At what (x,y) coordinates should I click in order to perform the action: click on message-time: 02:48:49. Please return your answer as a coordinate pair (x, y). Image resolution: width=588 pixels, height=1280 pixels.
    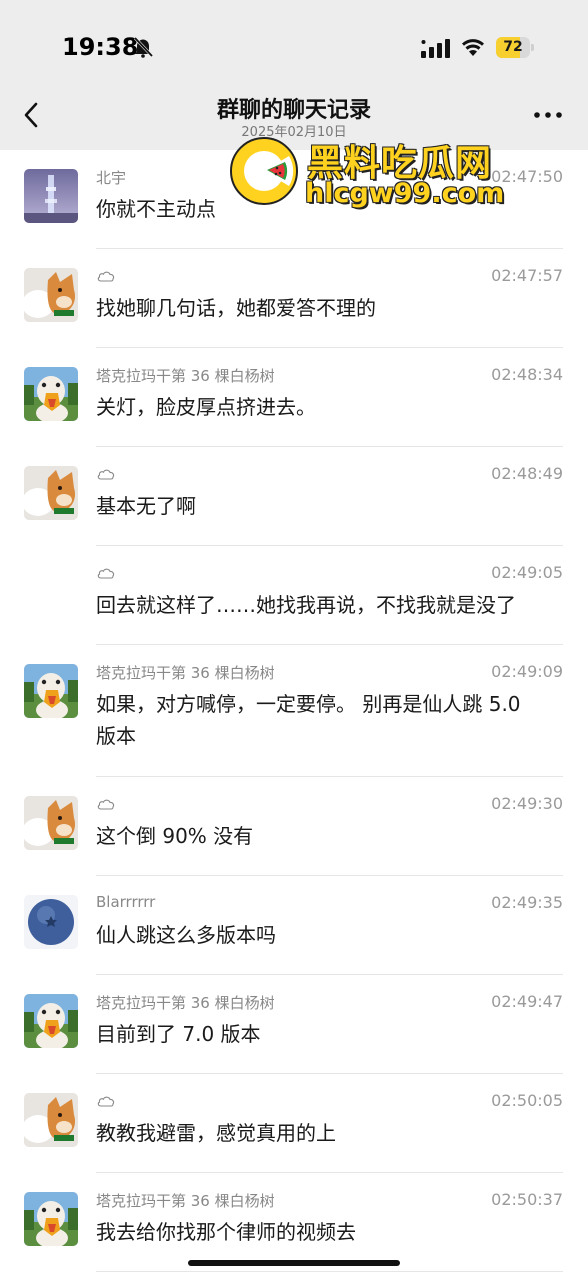
    Looking at the image, I should click on (527, 473).